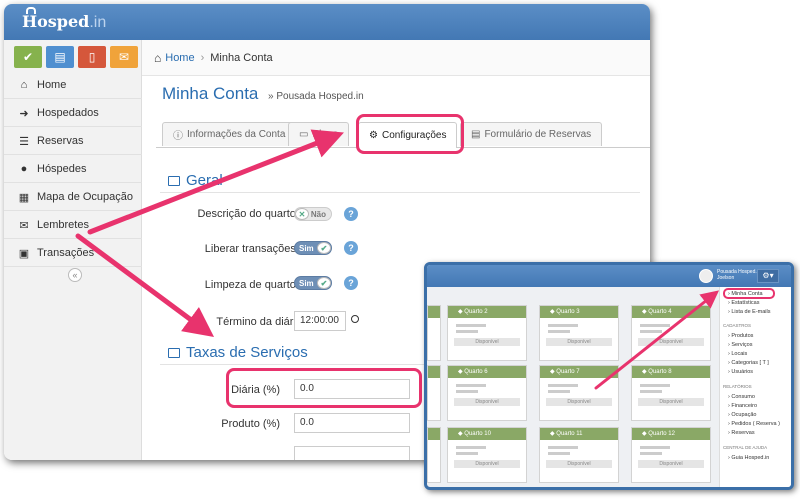 This screenshot has width=800, height=500. I want to click on sidebar-item-label: Home, so click(52, 85).